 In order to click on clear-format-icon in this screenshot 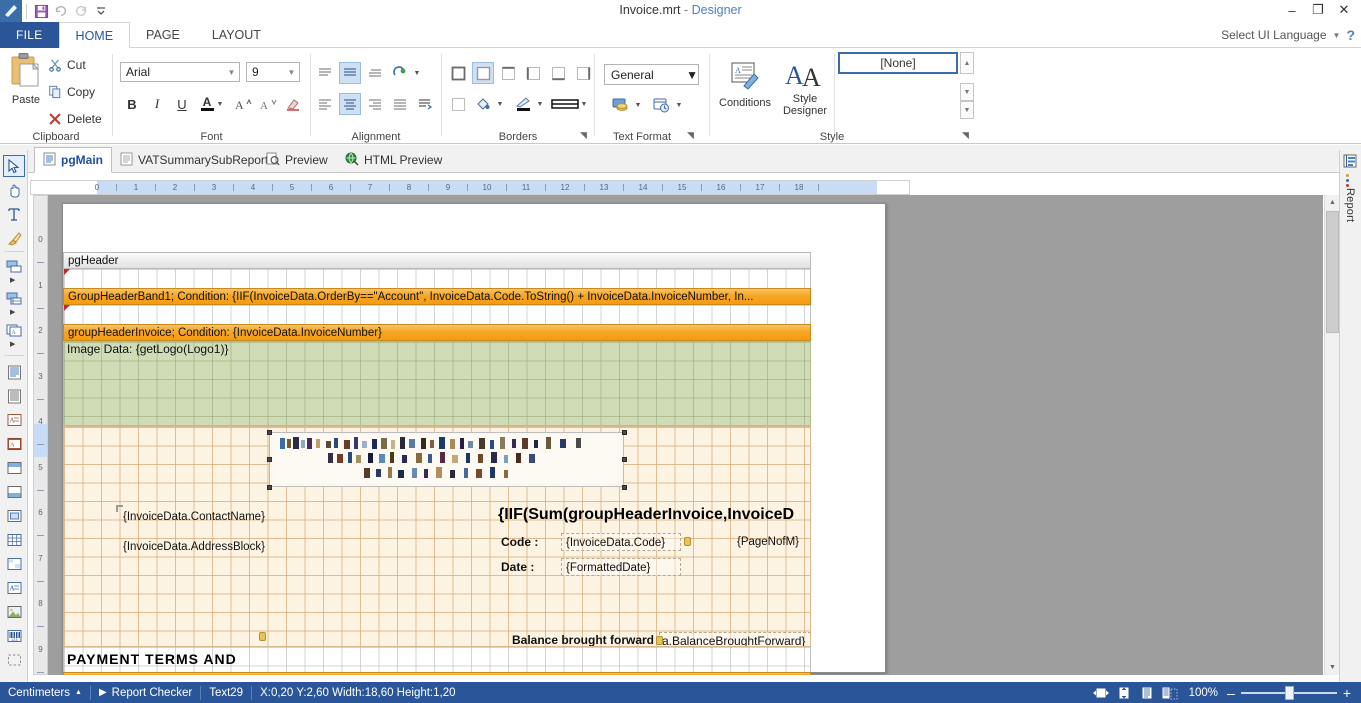, I will do `click(293, 104)`.